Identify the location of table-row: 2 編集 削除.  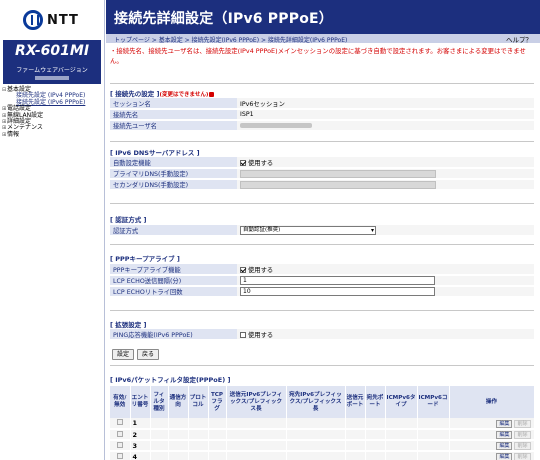
(322, 435).